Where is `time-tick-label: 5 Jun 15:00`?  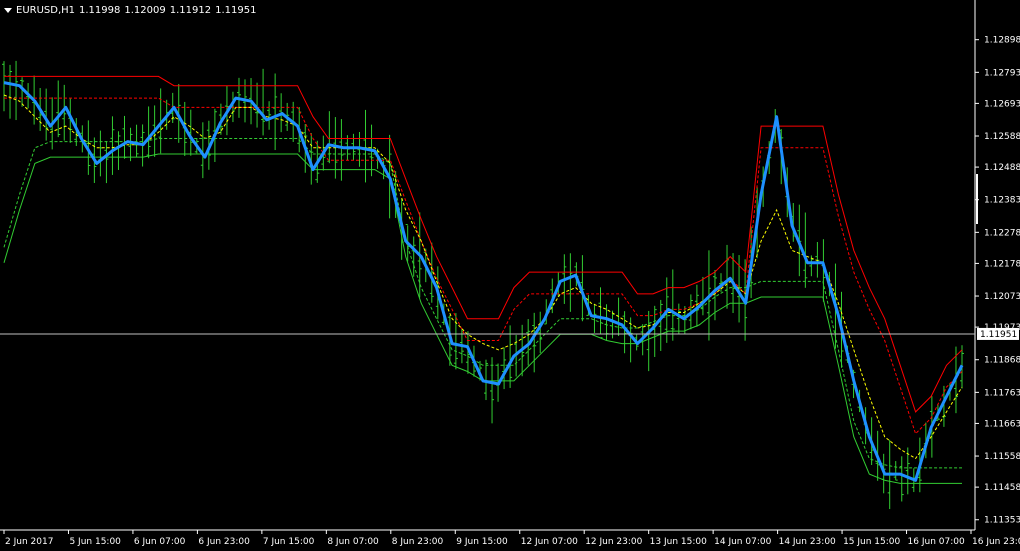
time-tick-label: 5 Jun 15:00 is located at coordinates (95, 542).